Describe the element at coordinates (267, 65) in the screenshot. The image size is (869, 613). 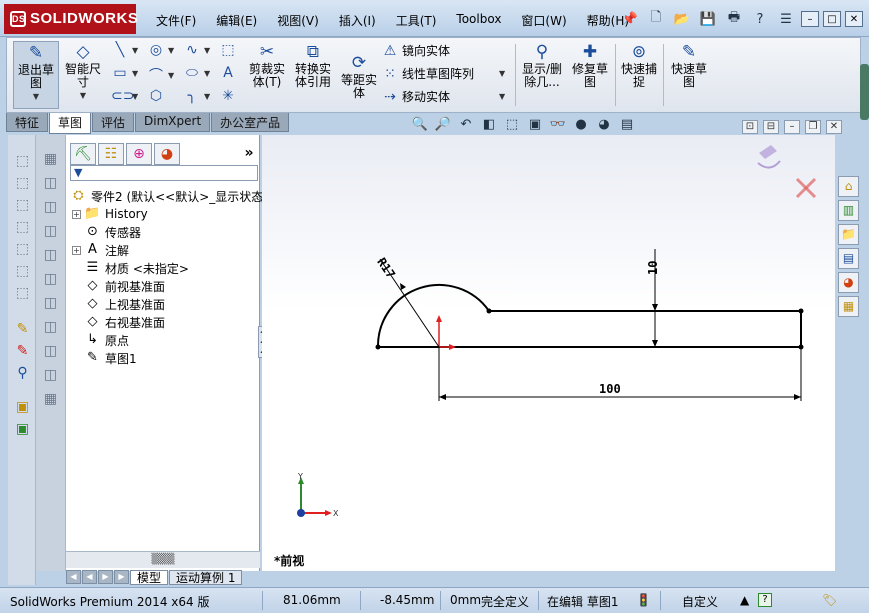
I see `trim-button: ✂ 剪裁实 体(T)` at that location.